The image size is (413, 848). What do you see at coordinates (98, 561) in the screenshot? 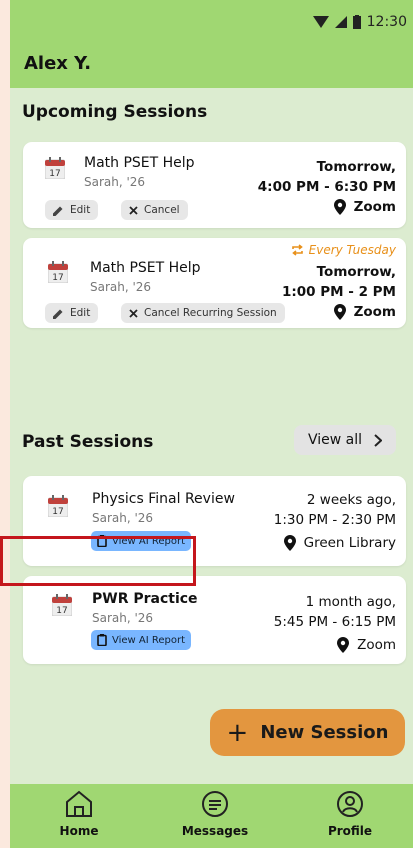
I see `highlight-box` at bounding box center [98, 561].